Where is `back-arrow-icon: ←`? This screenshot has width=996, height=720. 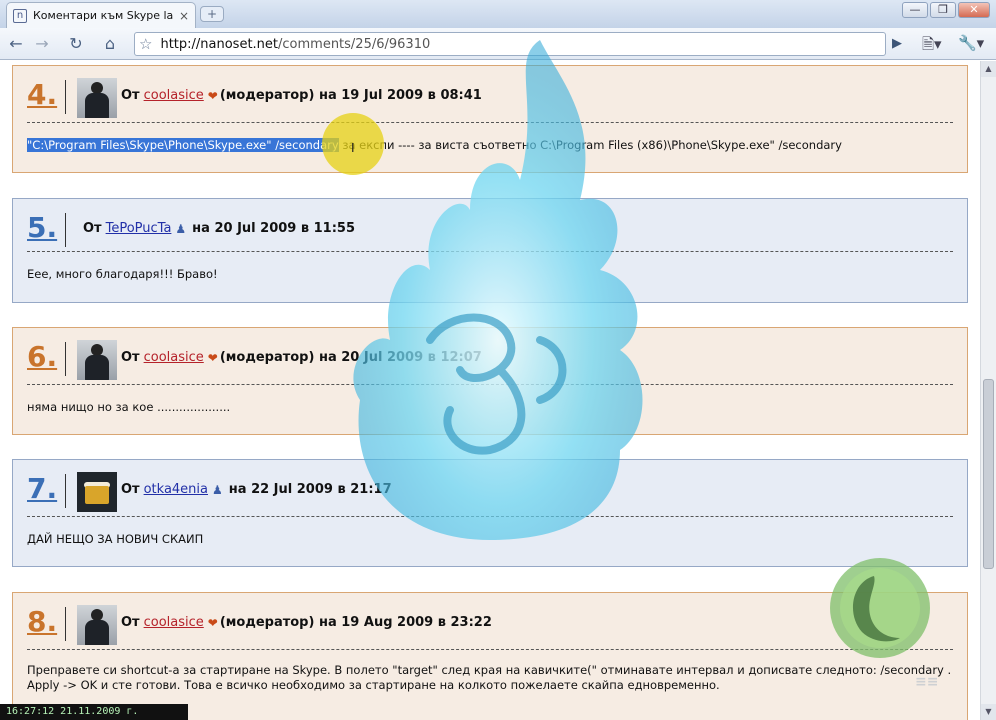
back-arrow-icon: ← is located at coordinates (16, 44).